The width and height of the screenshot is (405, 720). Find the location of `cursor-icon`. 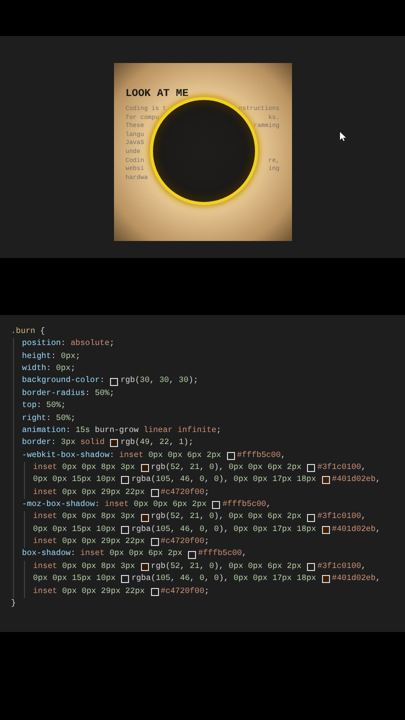

cursor-icon is located at coordinates (343, 136).